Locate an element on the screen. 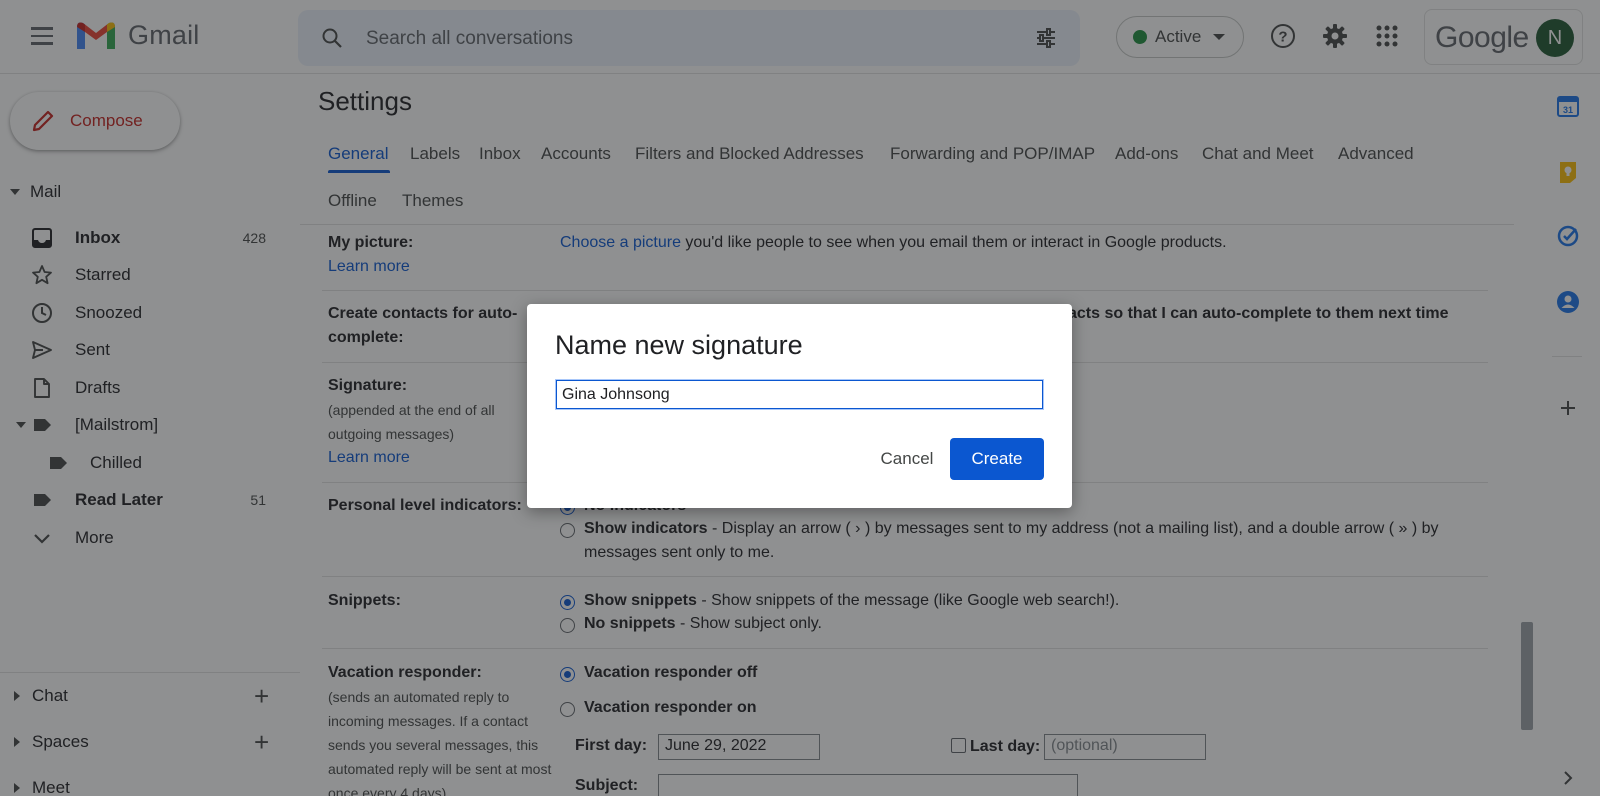 The image size is (1600, 796). dialog-title: Name new signature is located at coordinates (679, 345).